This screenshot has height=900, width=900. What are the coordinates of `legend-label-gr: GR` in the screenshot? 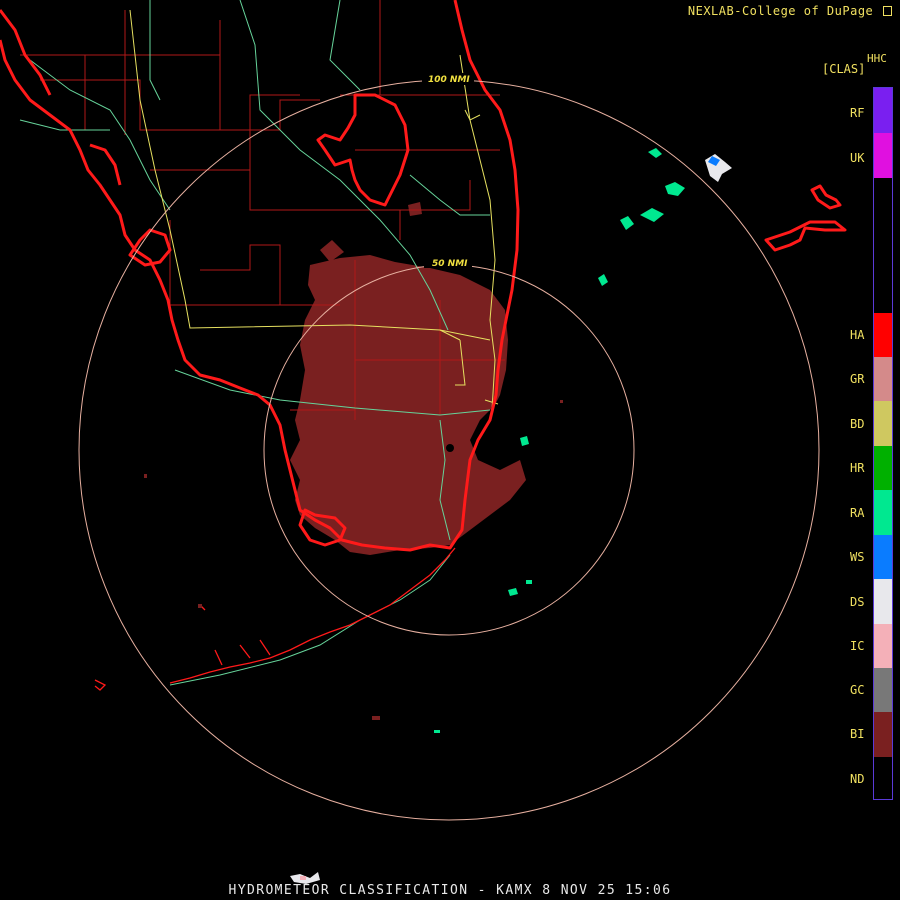 It's located at (857, 379).